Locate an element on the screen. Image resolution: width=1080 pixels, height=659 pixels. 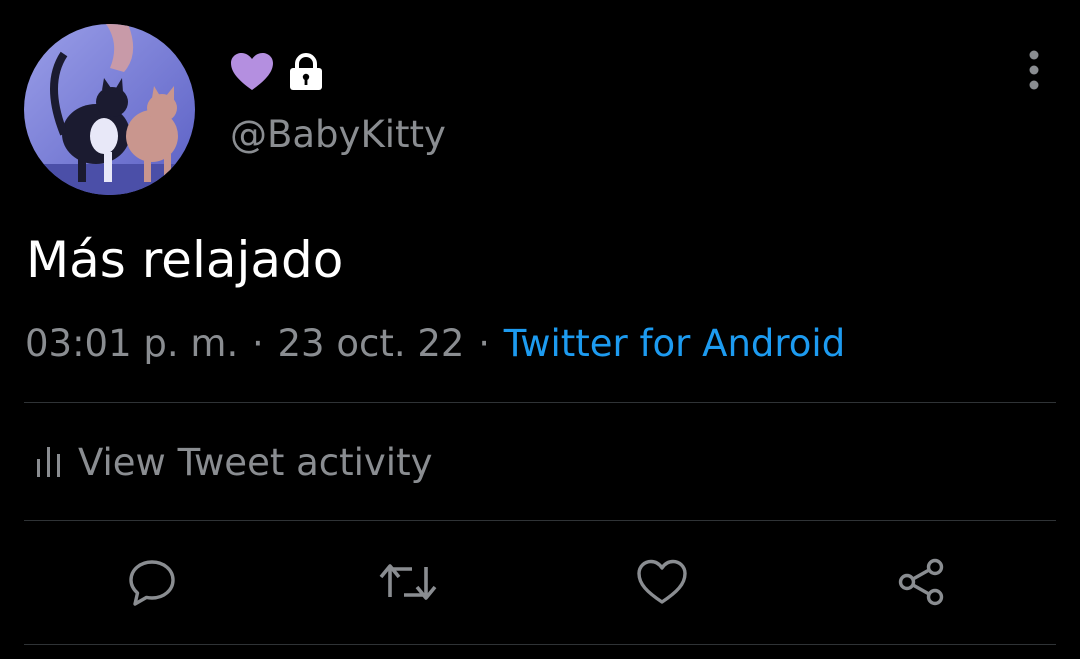
more-options-icon is located at coordinates (1034, 71).